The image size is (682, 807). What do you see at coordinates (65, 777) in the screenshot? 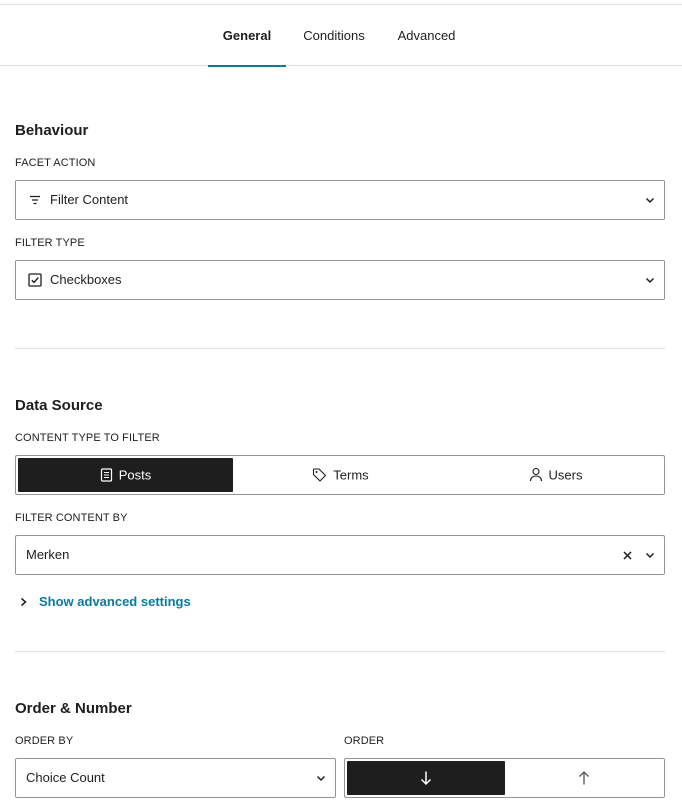
I see `order-by-value: Choice Count` at bounding box center [65, 777].